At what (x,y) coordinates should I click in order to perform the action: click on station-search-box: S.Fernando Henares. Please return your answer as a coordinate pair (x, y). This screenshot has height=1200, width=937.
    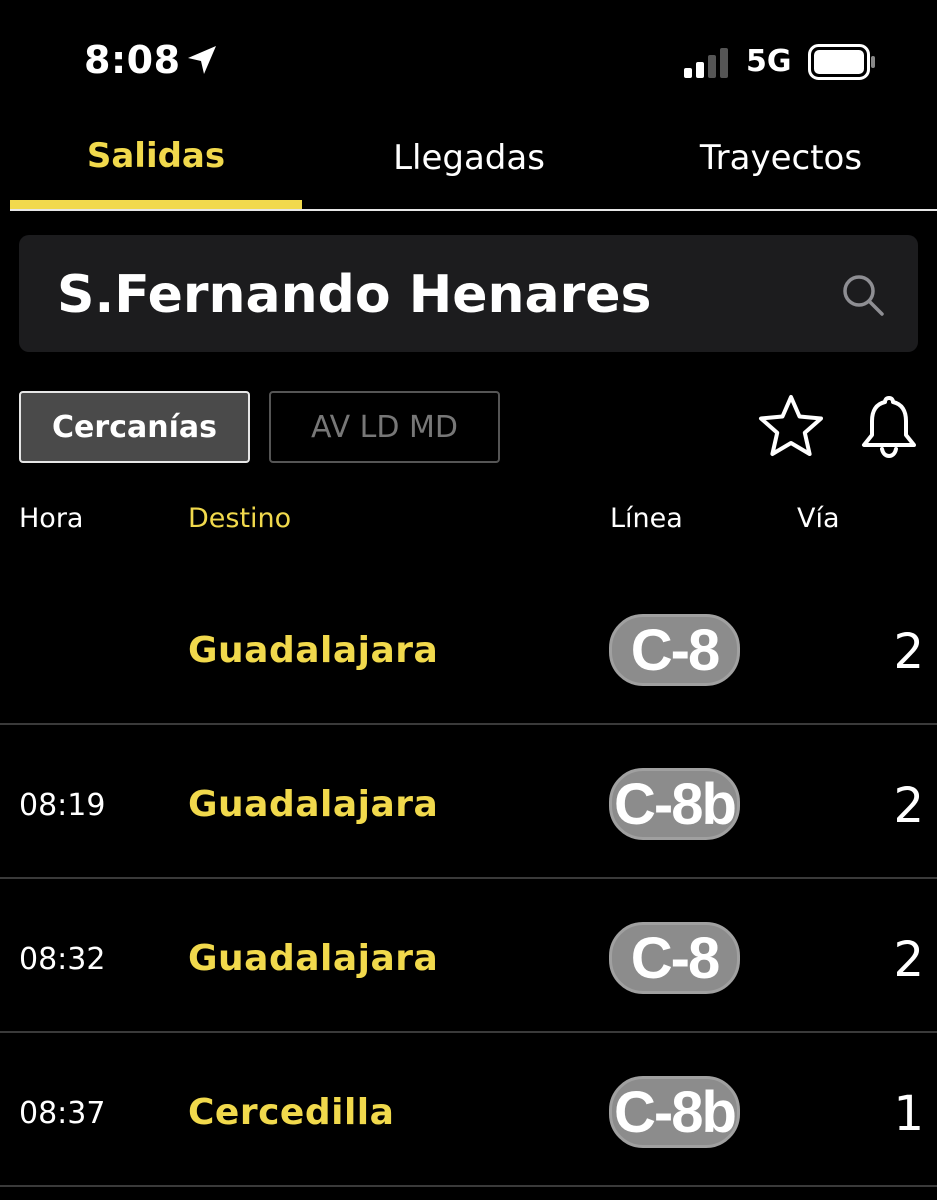
    Looking at the image, I should click on (468, 293).